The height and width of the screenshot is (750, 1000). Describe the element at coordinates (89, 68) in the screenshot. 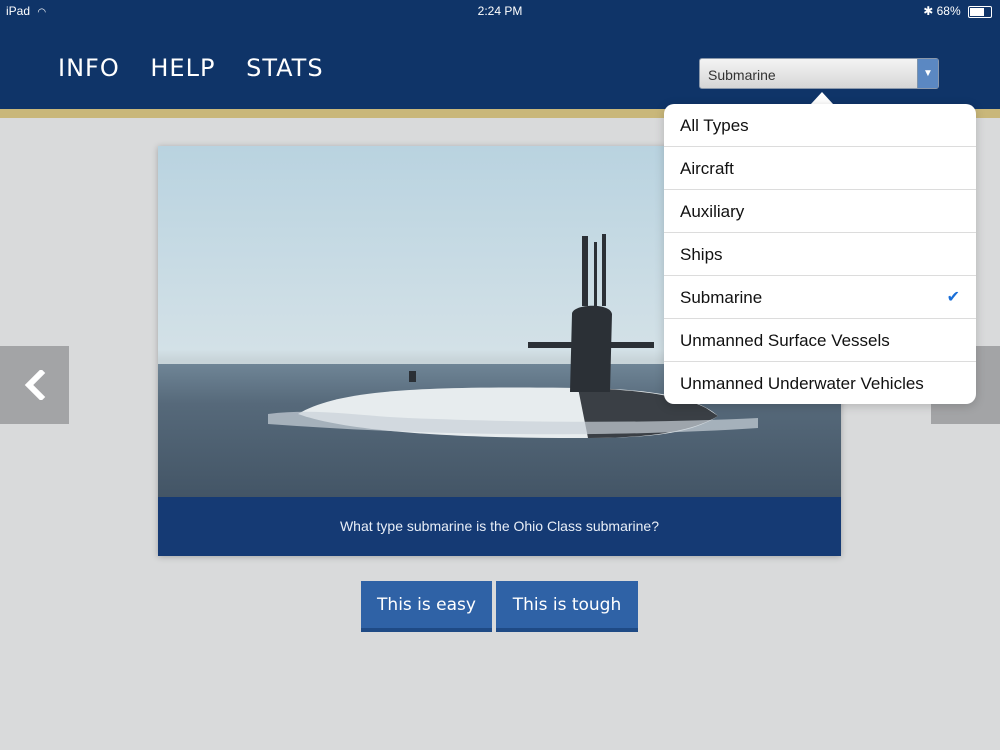

I see `nav-info: INFO` at that location.